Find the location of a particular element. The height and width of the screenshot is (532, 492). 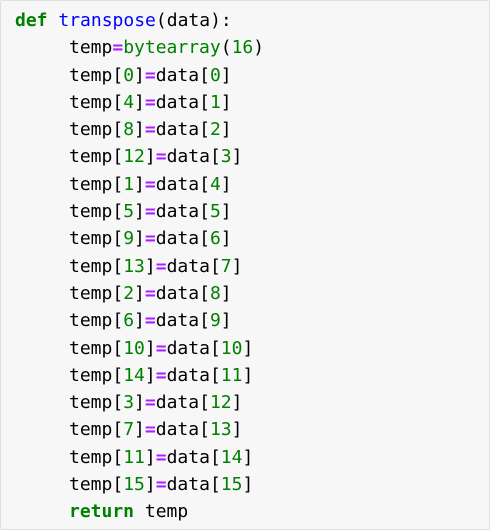

target-index: 9 is located at coordinates (129, 239).